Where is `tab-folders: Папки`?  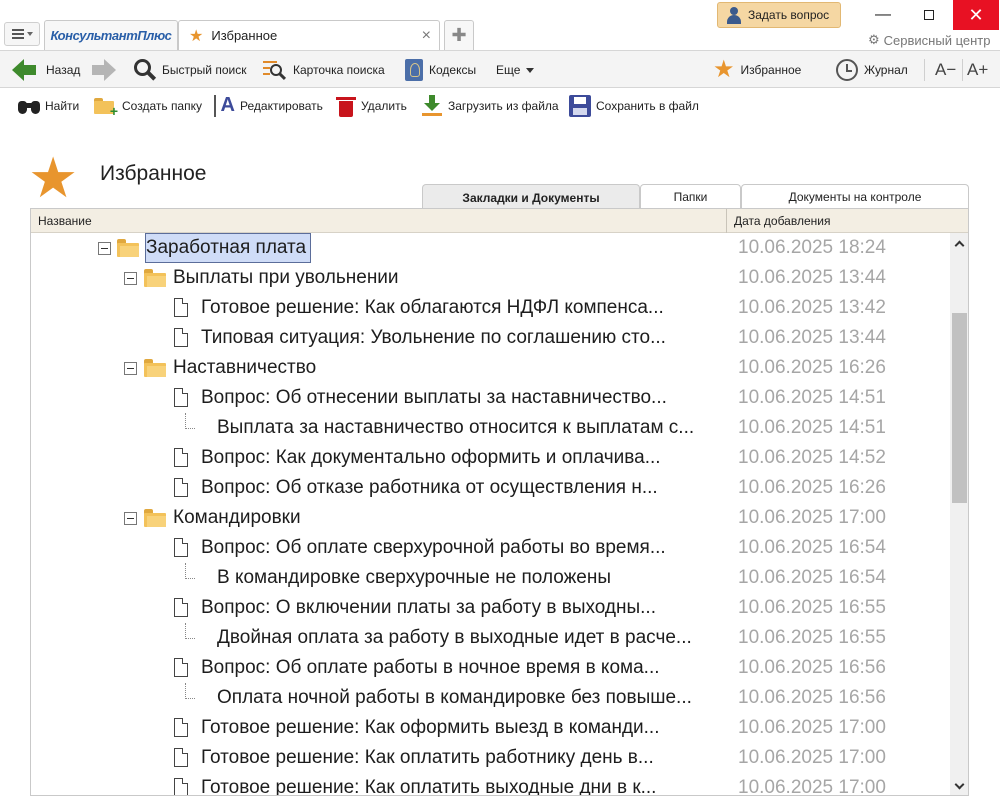
tab-folders: Папки is located at coordinates (690, 196).